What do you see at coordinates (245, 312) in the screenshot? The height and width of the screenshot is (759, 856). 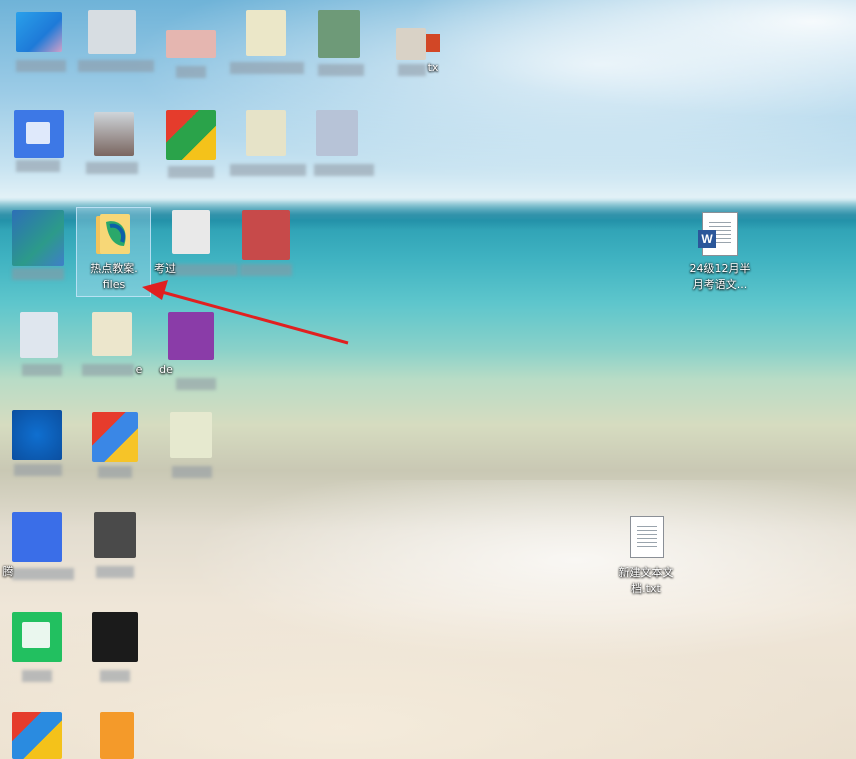 I see `annotation-arrow` at bounding box center [245, 312].